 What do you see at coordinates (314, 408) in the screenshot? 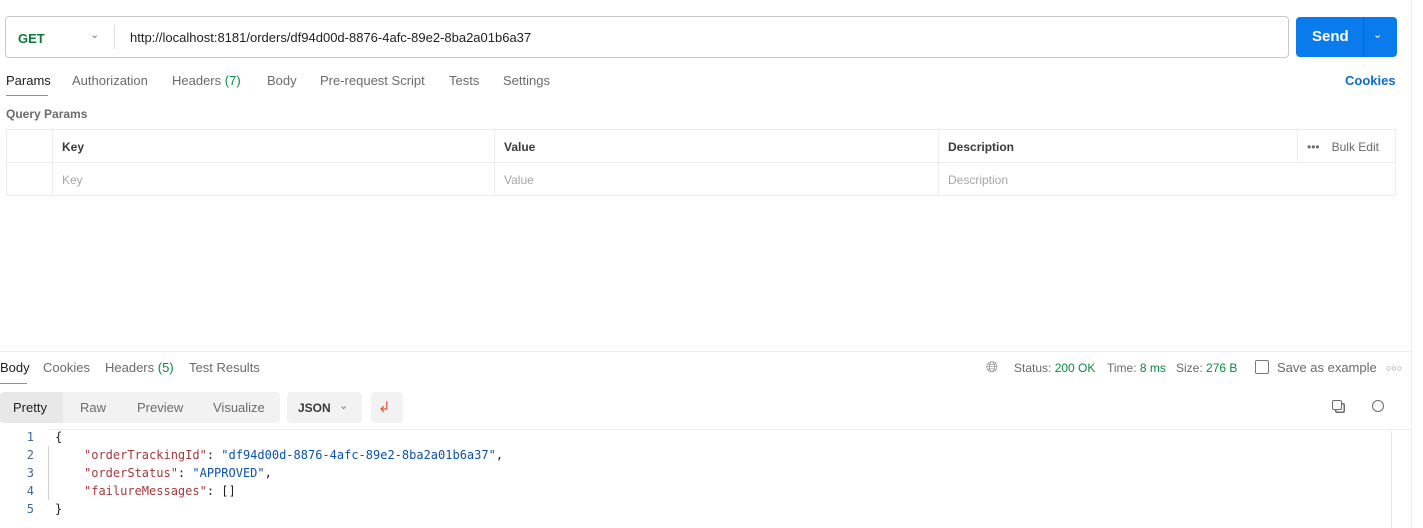
I see `format-label: JSON` at bounding box center [314, 408].